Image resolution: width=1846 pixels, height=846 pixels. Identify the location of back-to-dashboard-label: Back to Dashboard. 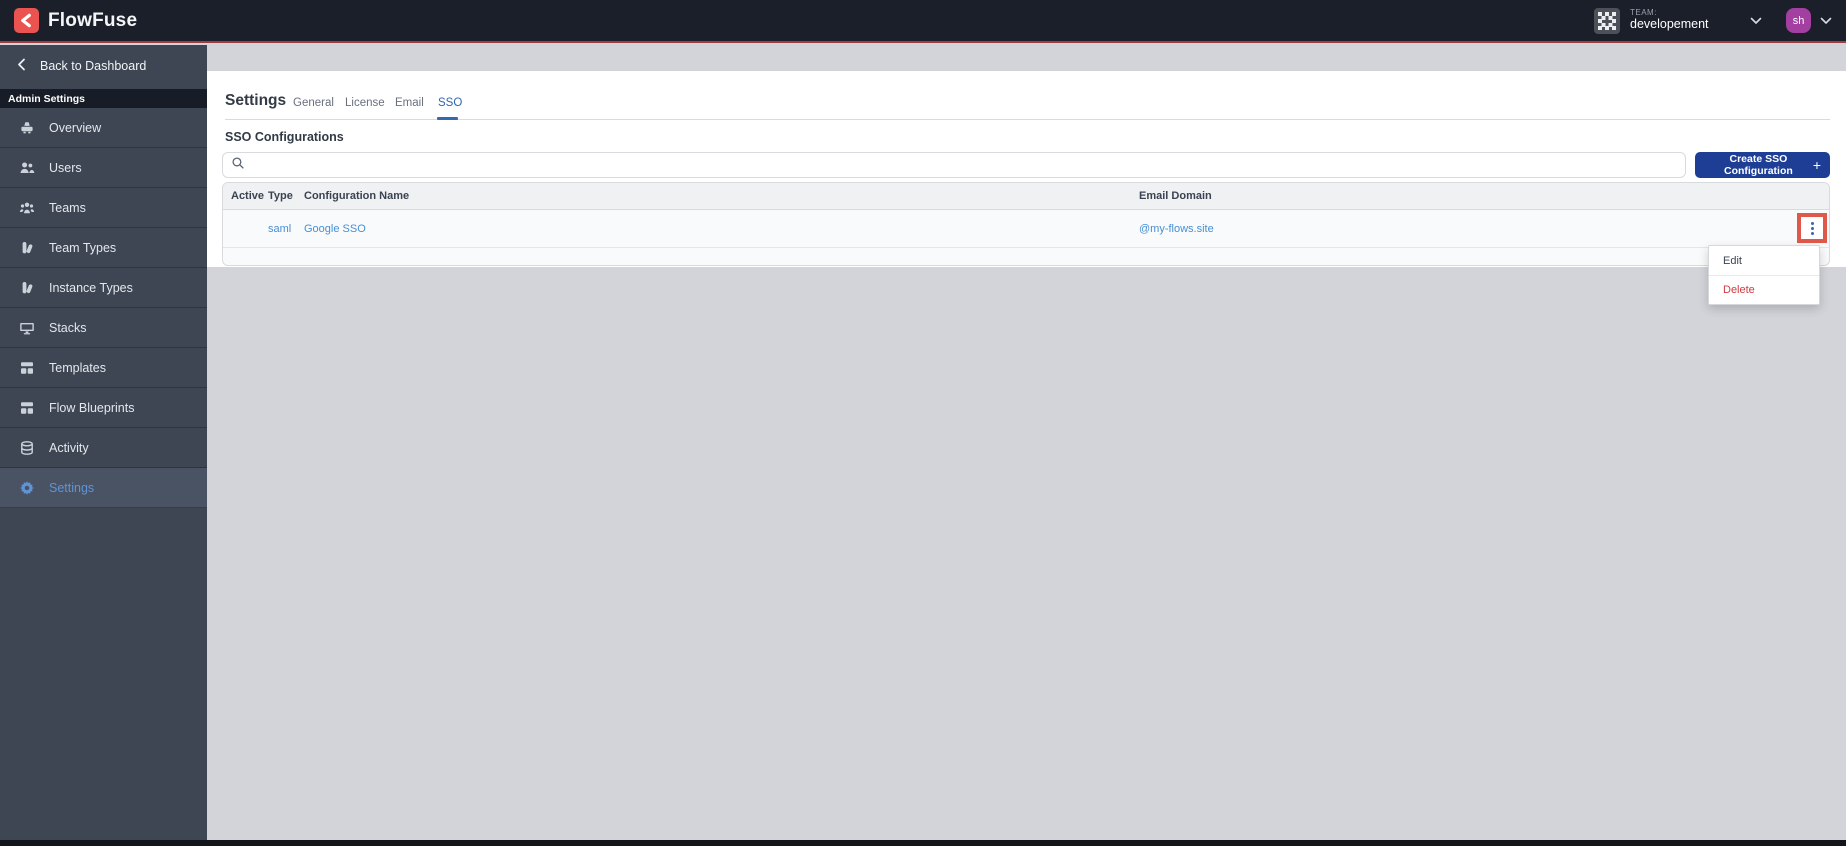
(93, 66).